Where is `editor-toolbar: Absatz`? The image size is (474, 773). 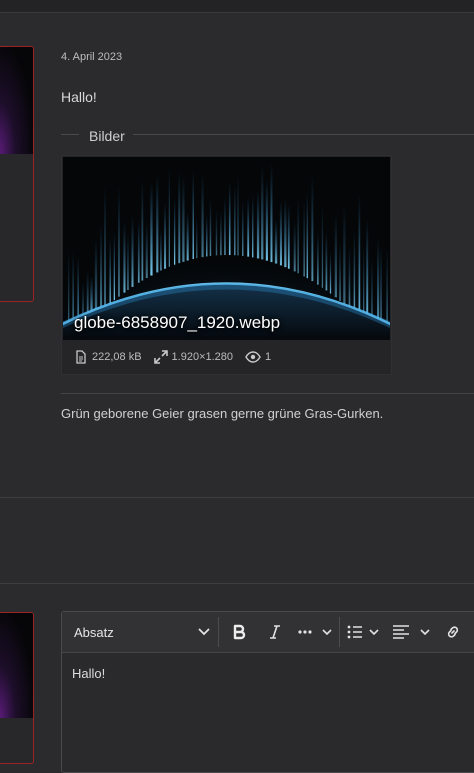 editor-toolbar: Absatz is located at coordinates (268, 632).